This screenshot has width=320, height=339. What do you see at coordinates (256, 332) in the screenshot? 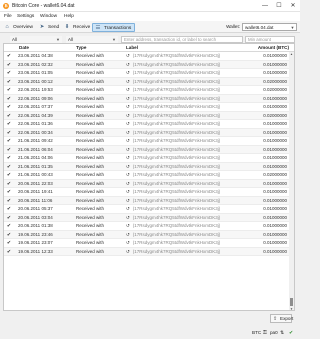
I see `unit-label: BTC` at bounding box center [256, 332].